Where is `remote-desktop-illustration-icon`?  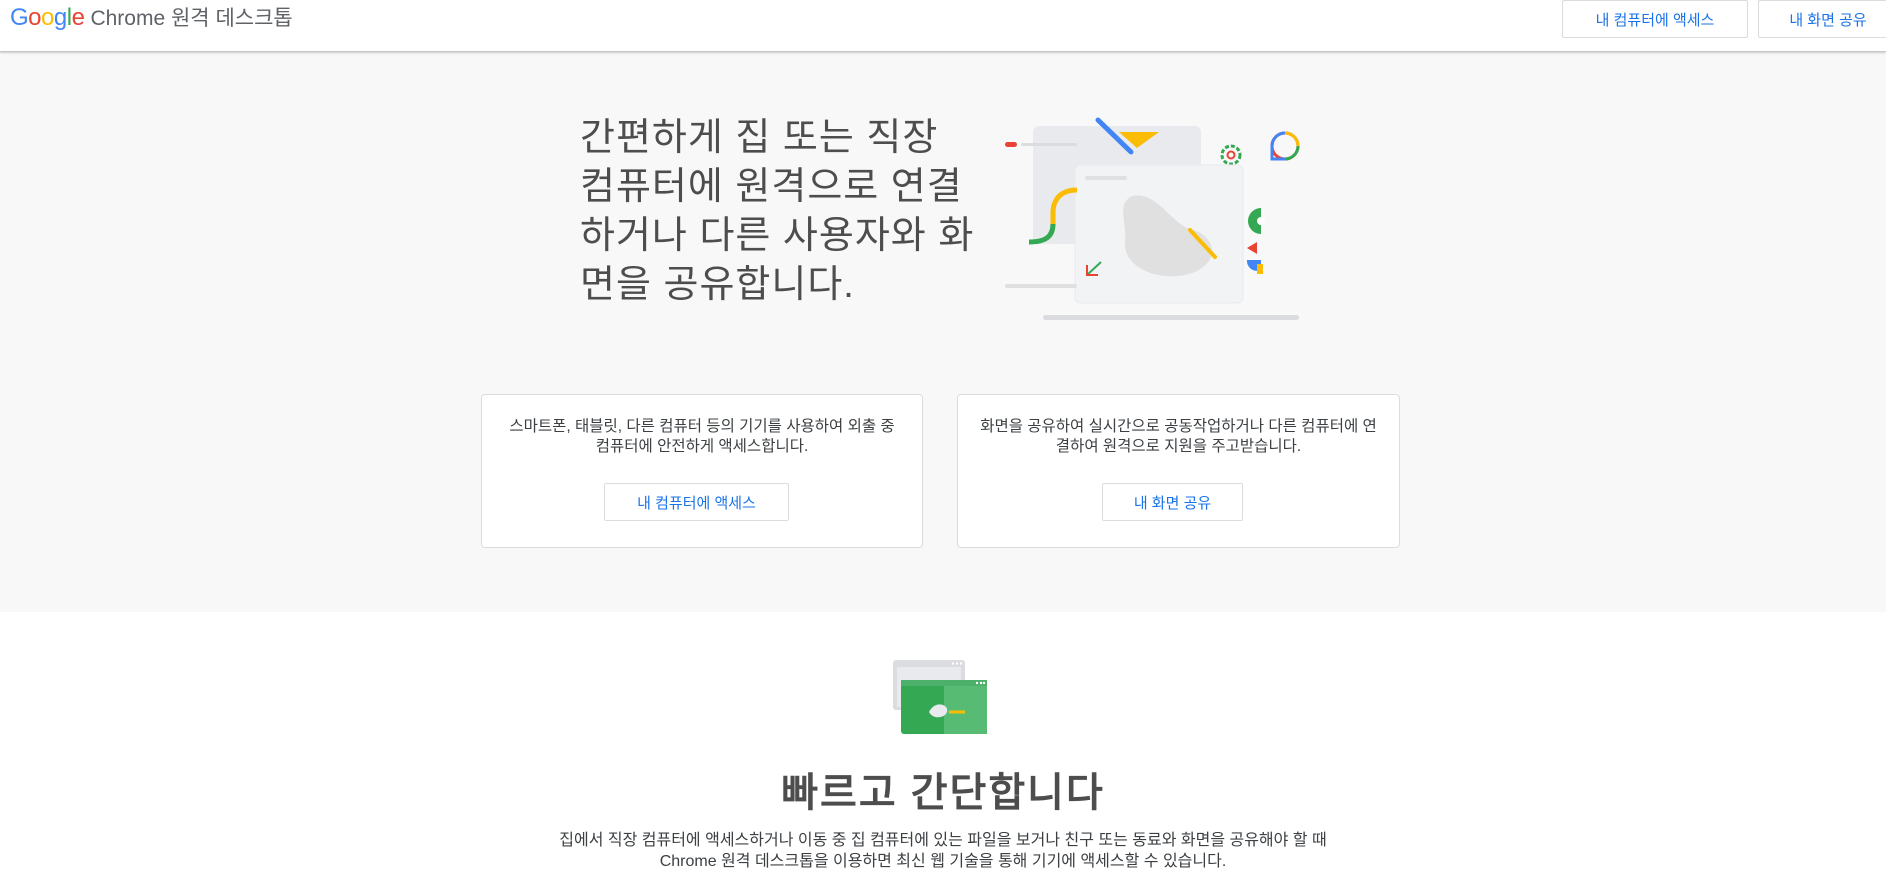 remote-desktop-illustration-icon is located at coordinates (1152, 218).